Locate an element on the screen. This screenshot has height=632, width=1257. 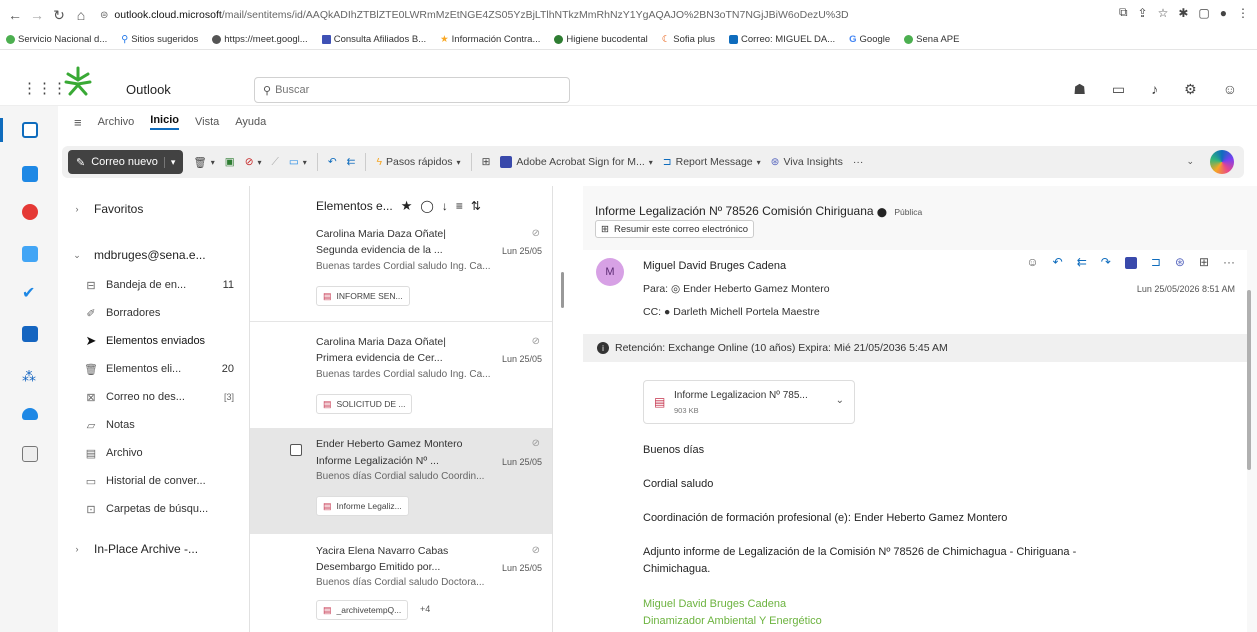
site-info-icon: ⊜ is located at coordinates (104, 15).